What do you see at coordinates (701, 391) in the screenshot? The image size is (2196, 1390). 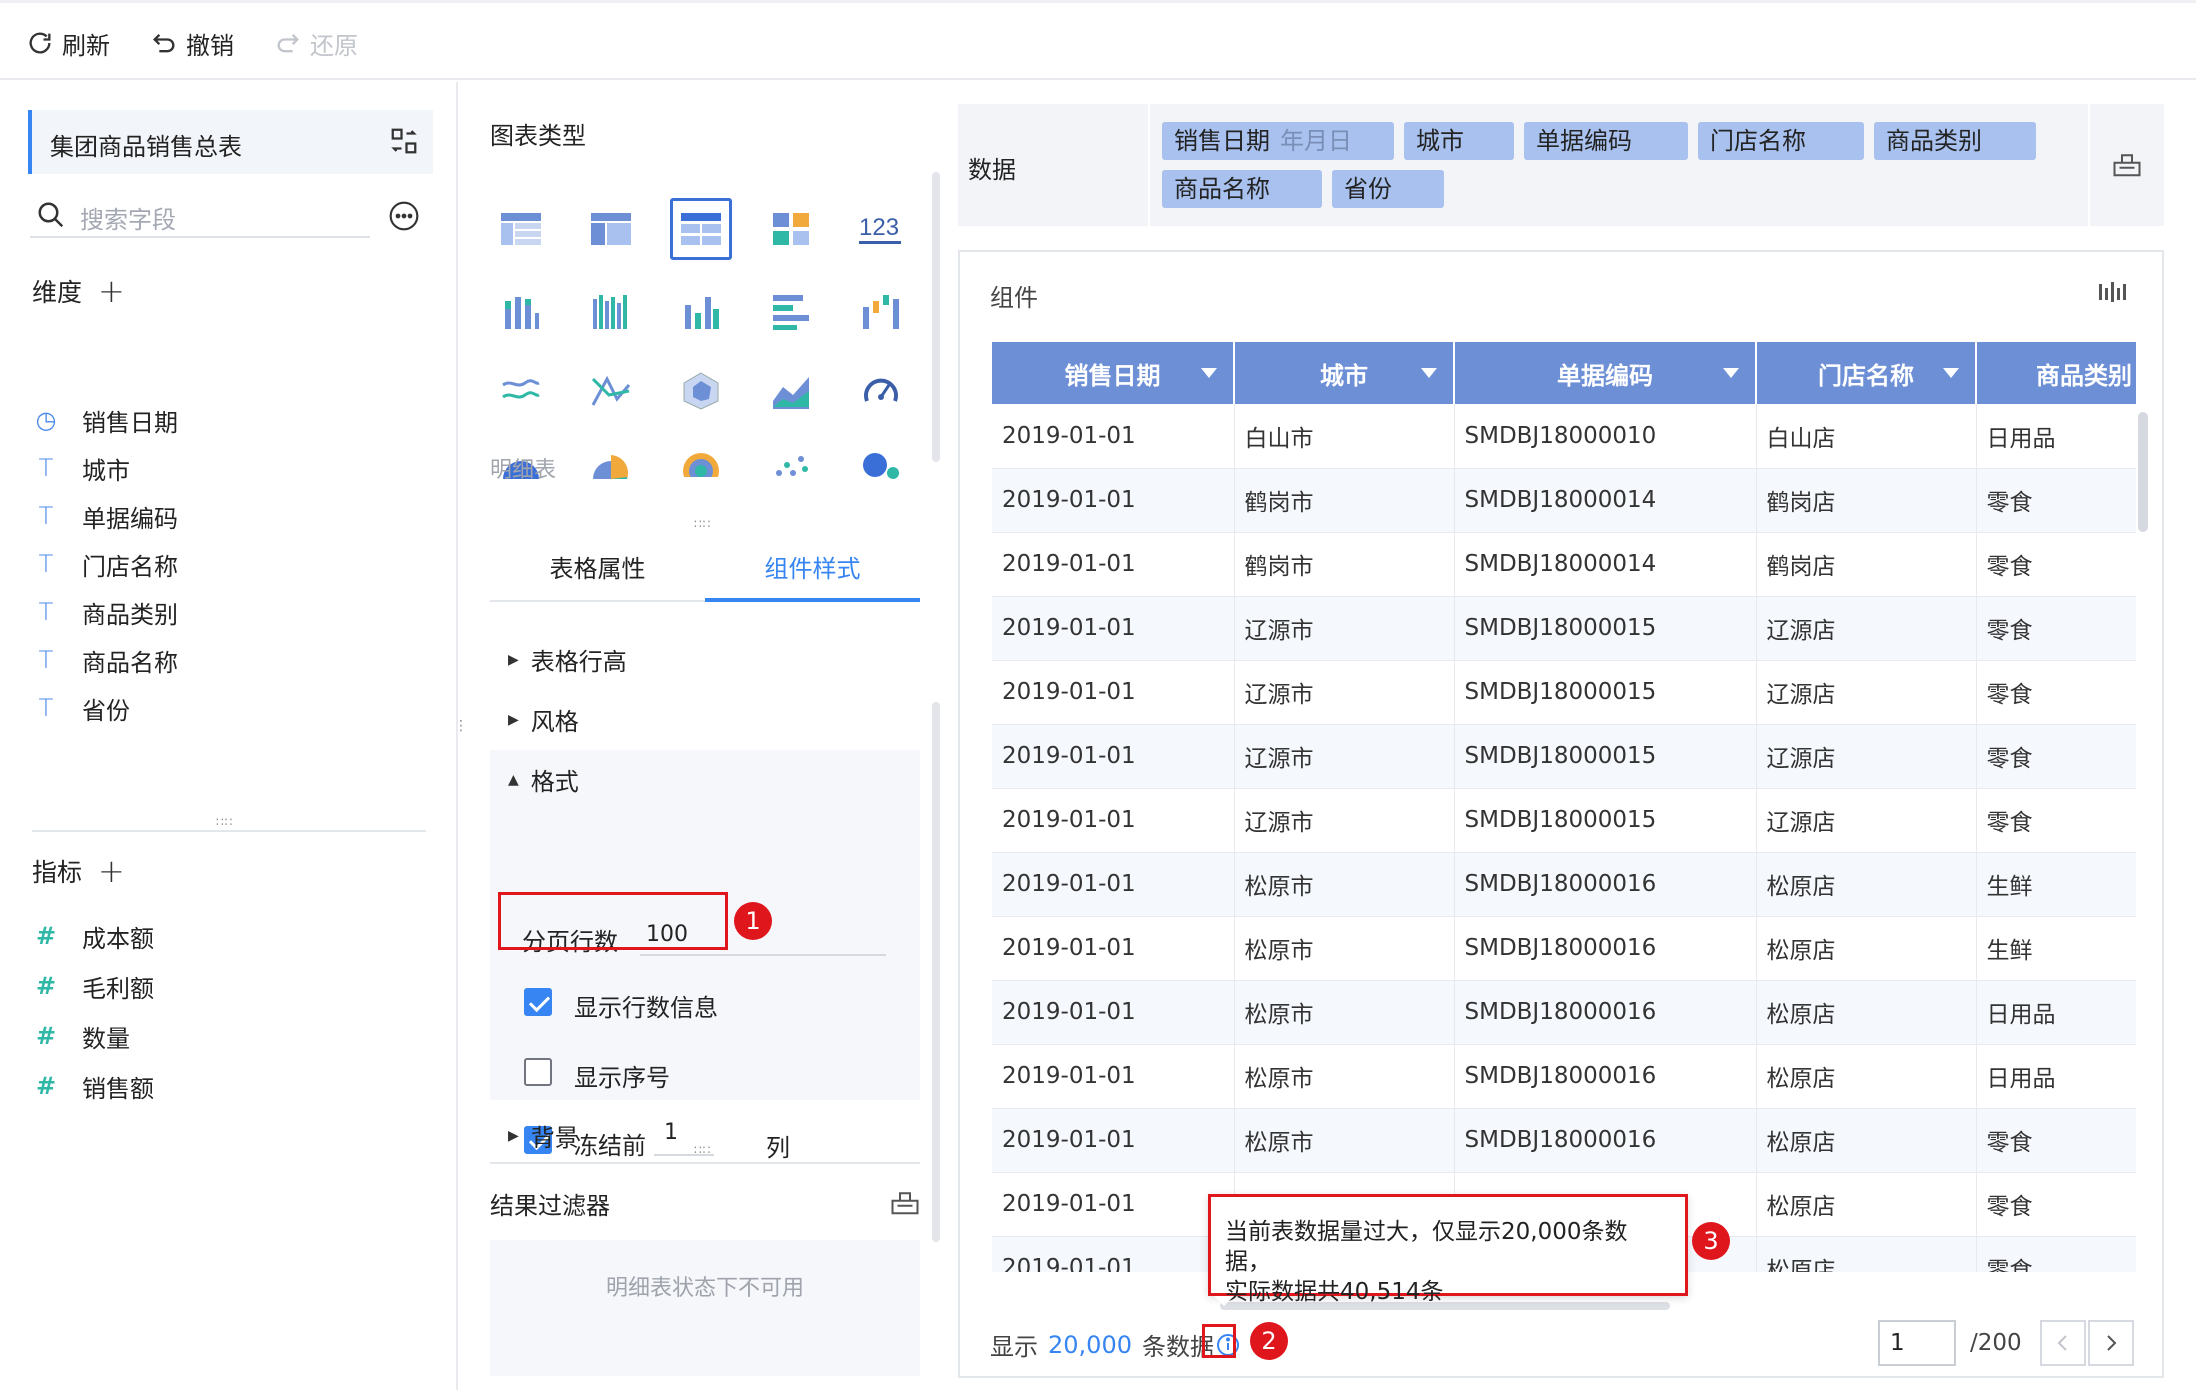 I see `radar-icon` at bounding box center [701, 391].